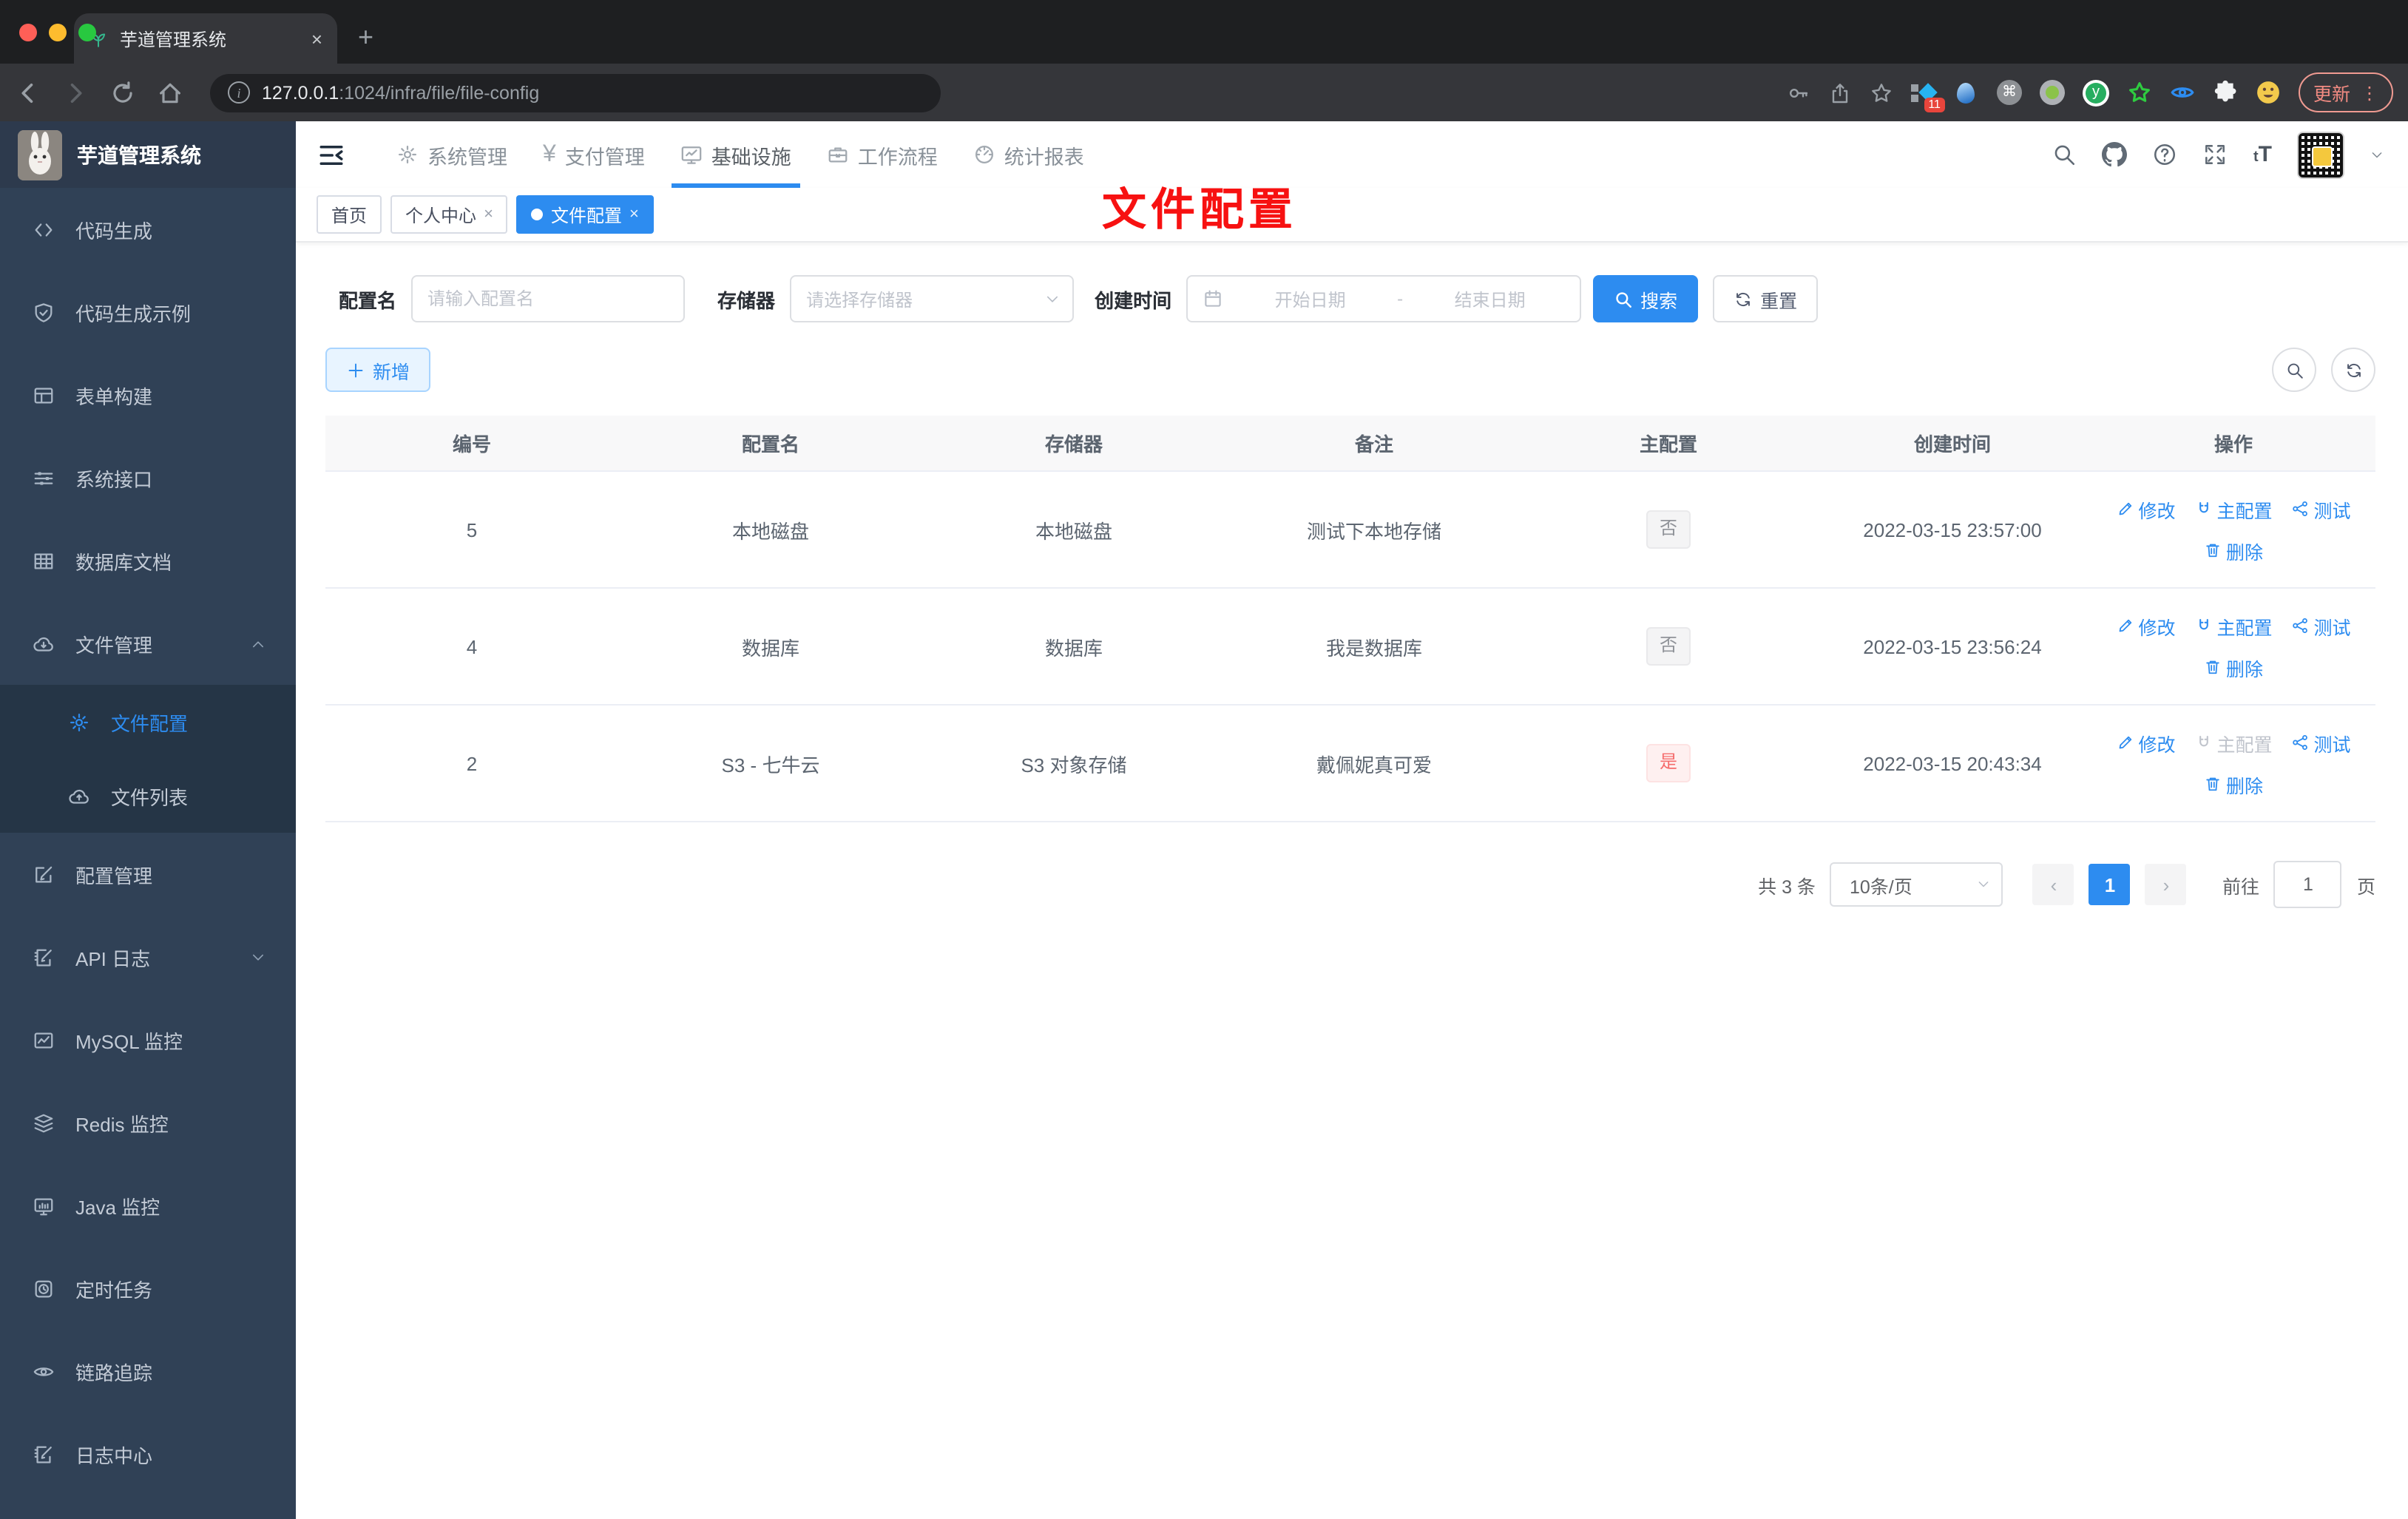  What do you see at coordinates (1029, 154) in the screenshot?
I see `nav-report: 统计报表` at bounding box center [1029, 154].